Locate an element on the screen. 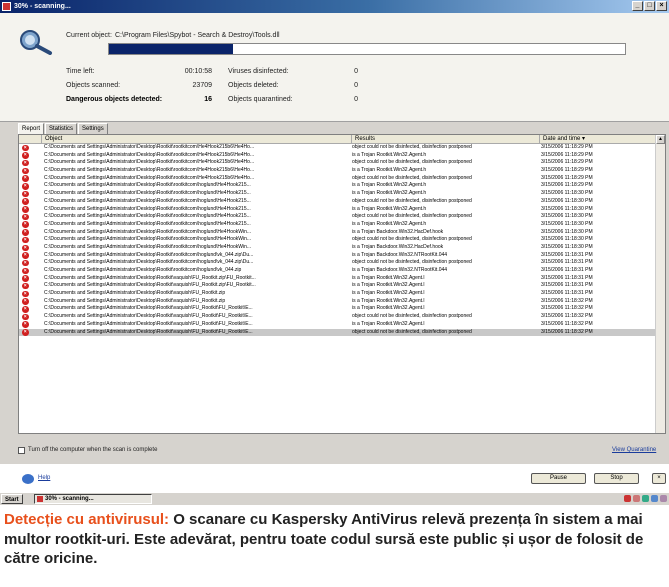 This screenshot has height=587, width=669. report-scrollbar: ▲ is located at coordinates (660, 284).